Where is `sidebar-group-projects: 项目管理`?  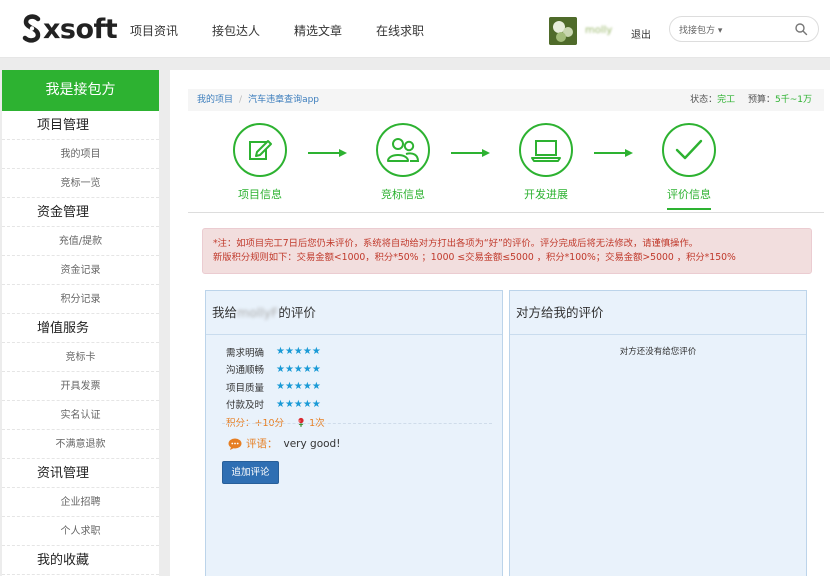 sidebar-group-projects: 项目管理 is located at coordinates (80, 125).